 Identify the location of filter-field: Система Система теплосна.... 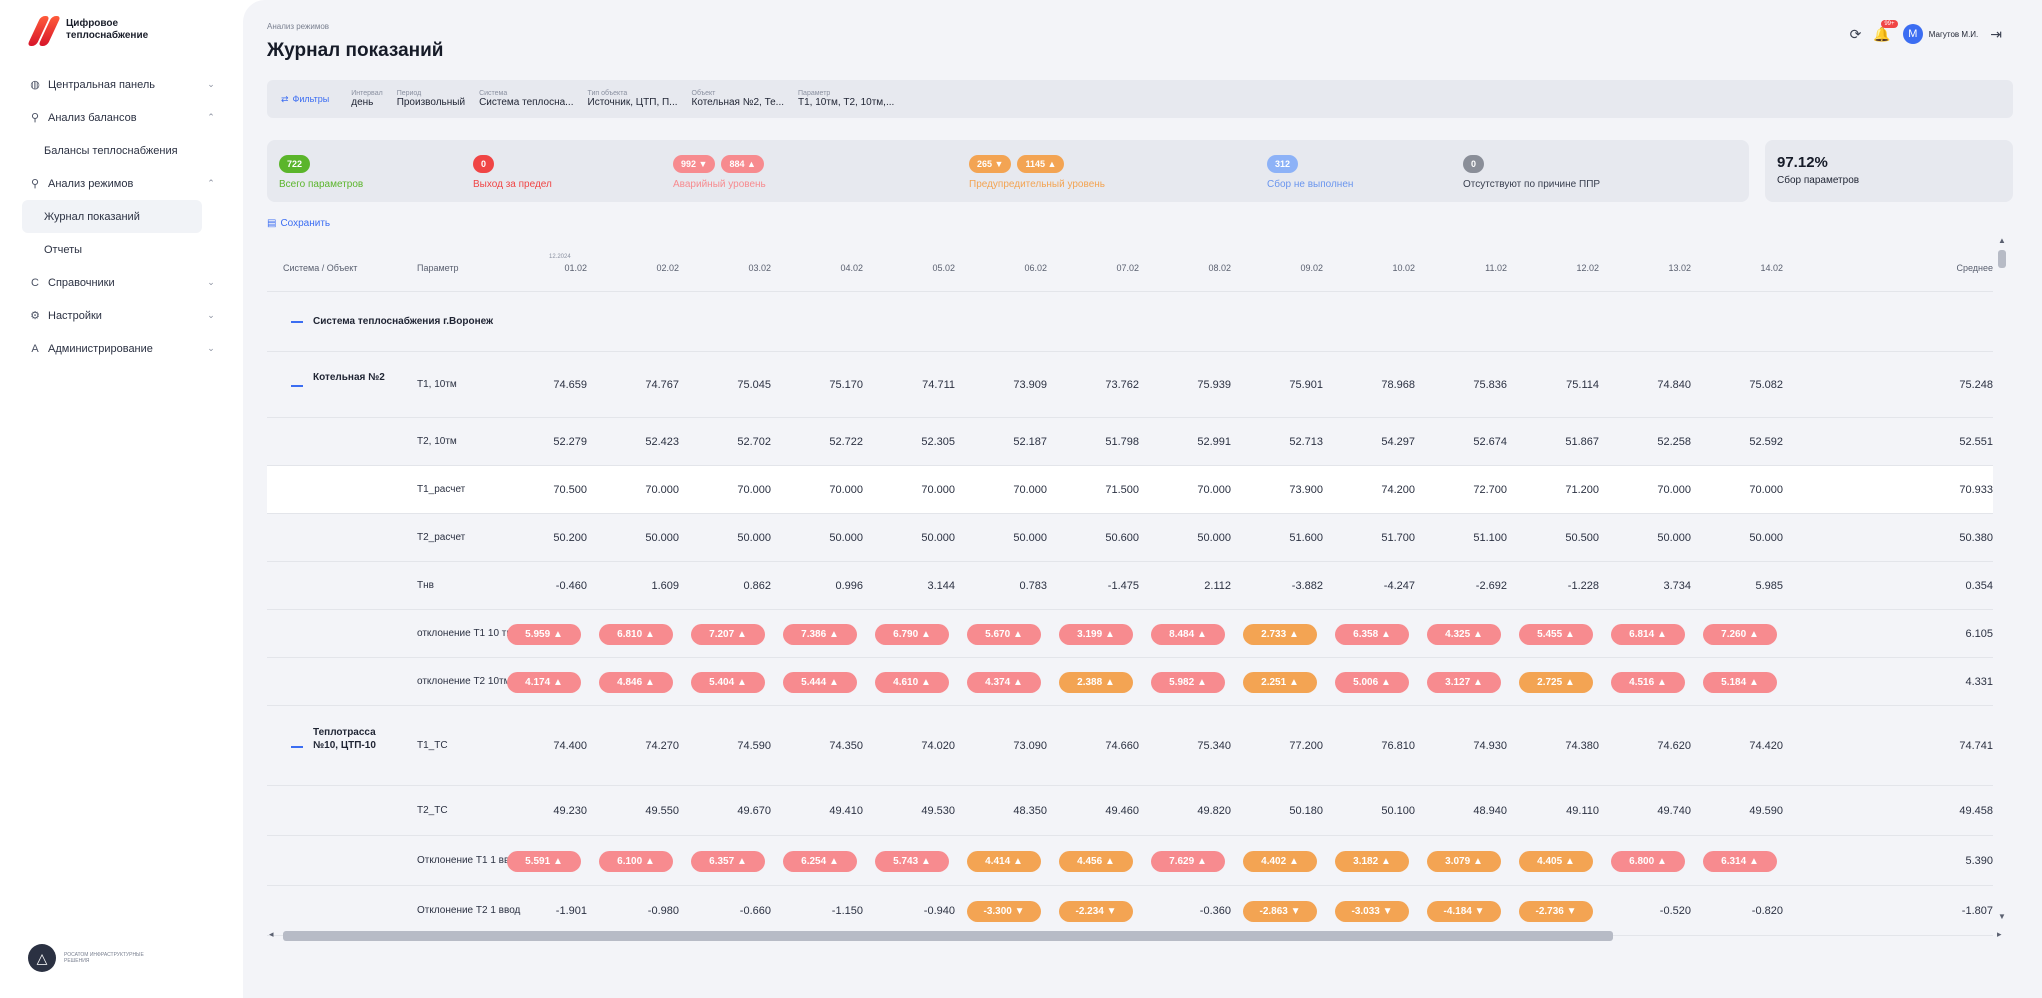
(526, 99).